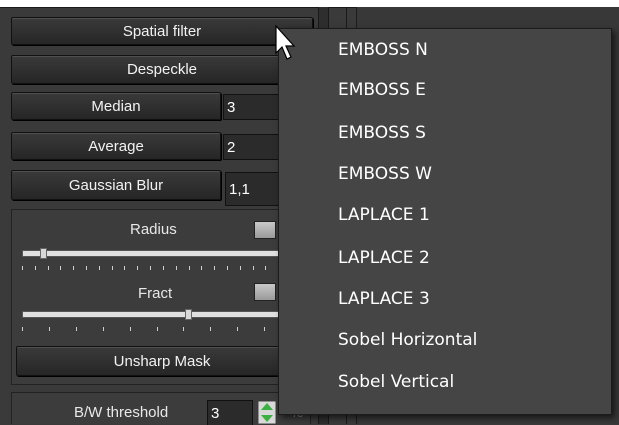 The width and height of the screenshot is (619, 425). Describe the element at coordinates (255, 189) in the screenshot. I see `gaussian-value-field: 1,1` at that location.